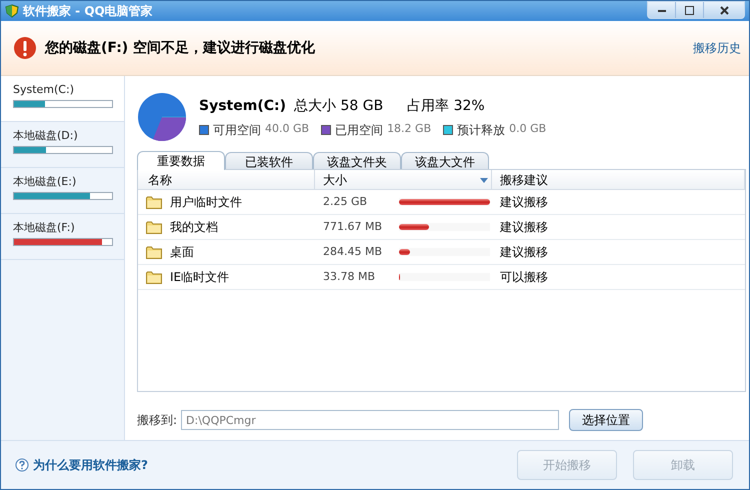 Image resolution: width=750 pixels, height=490 pixels. Describe the element at coordinates (403, 179) in the screenshot. I see `column-header: 大小` at that location.